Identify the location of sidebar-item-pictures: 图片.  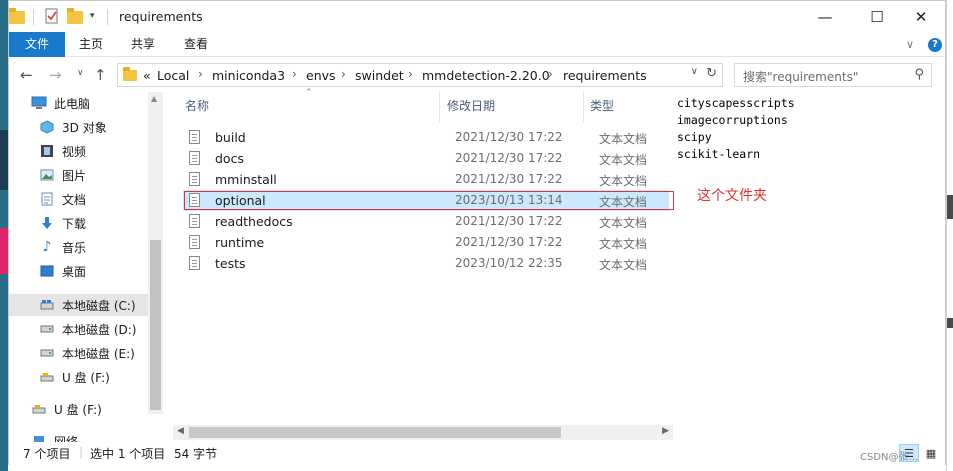
(62, 175).